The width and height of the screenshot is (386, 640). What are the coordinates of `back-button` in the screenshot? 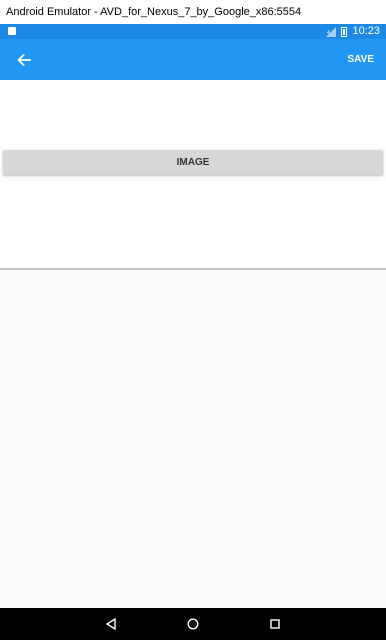 It's located at (24, 60).